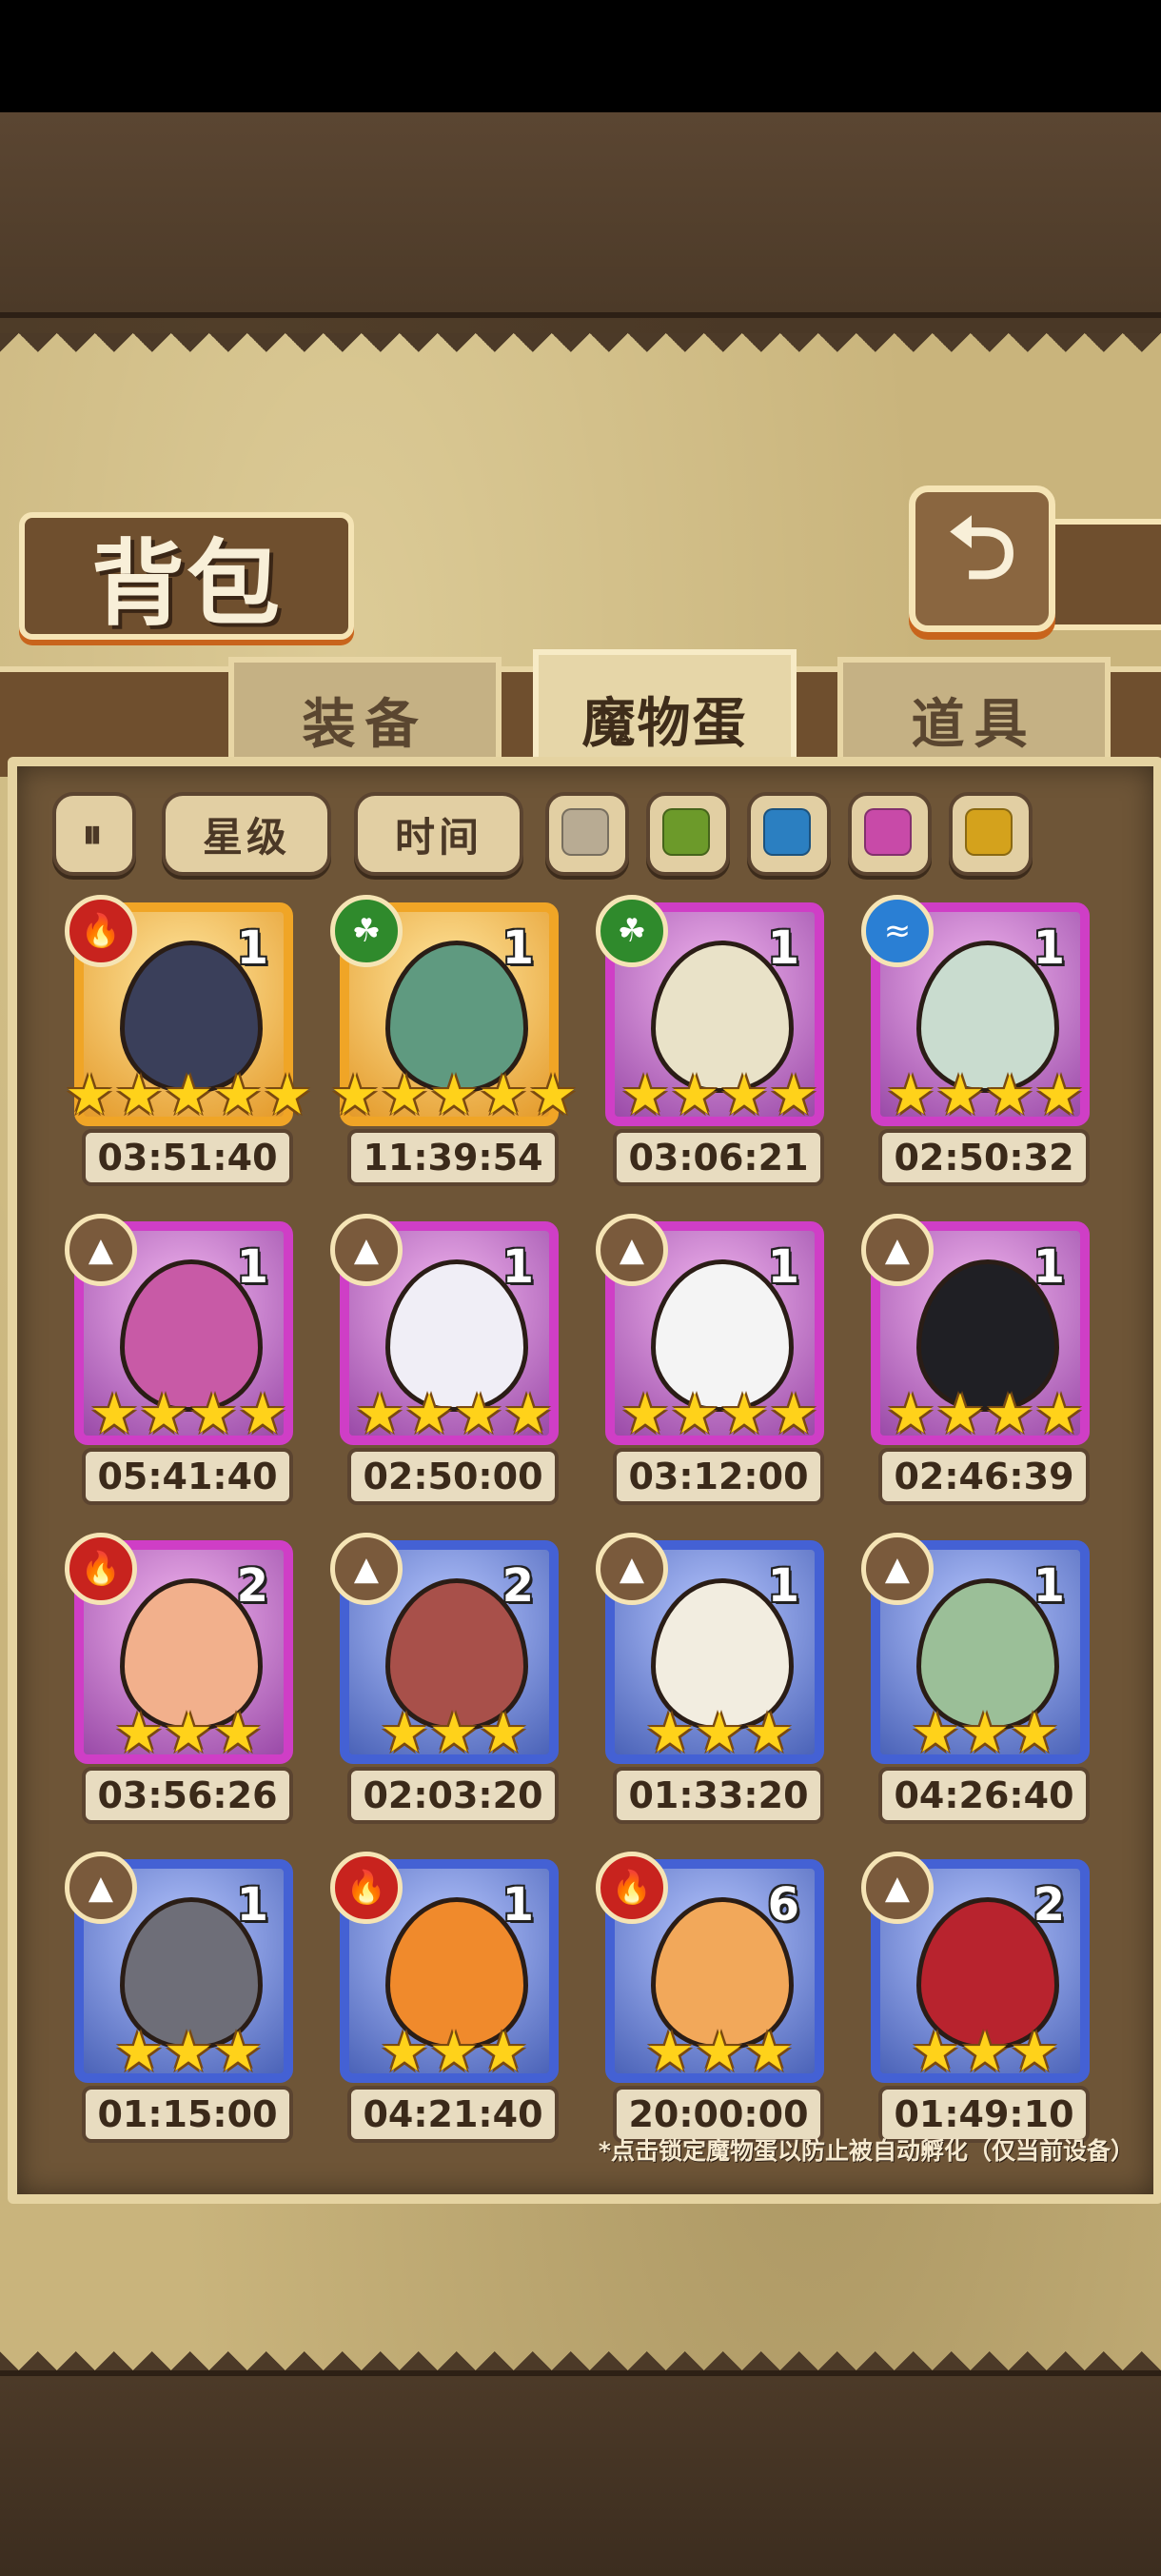 The height and width of the screenshot is (2576, 1161). Describe the element at coordinates (991, 834) in the screenshot. I see `rarity-filter-gold` at that location.